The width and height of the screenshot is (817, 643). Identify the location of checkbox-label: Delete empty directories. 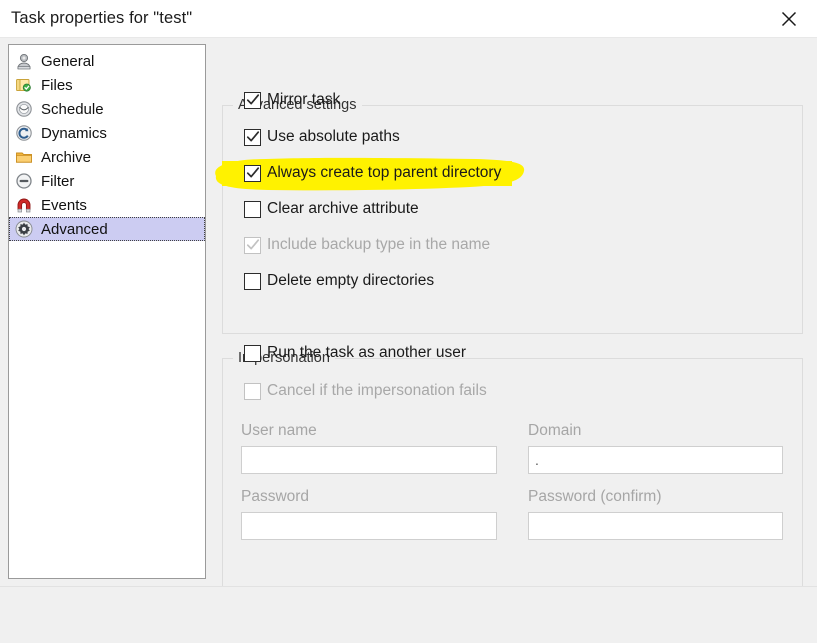
(351, 280).